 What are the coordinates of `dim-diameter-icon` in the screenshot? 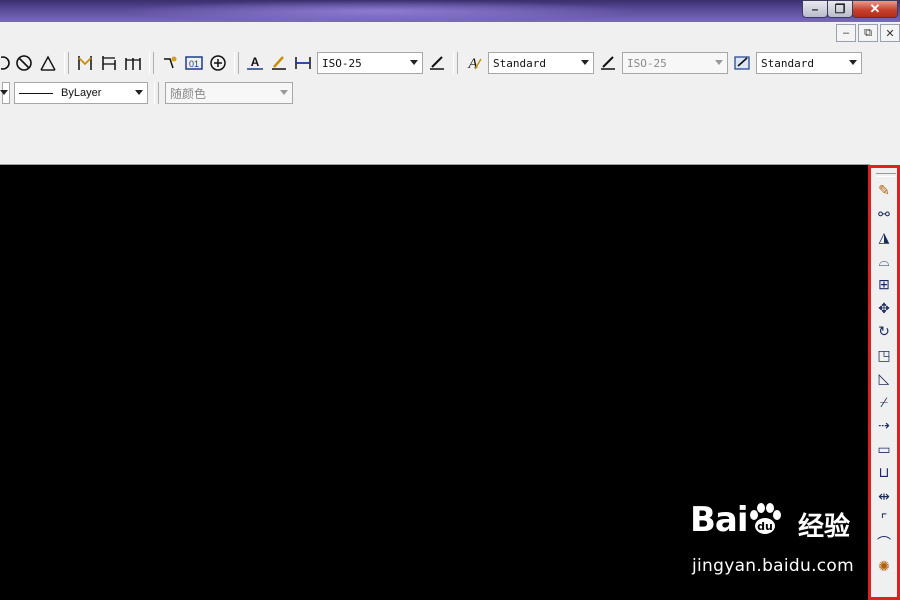 It's located at (24, 63).